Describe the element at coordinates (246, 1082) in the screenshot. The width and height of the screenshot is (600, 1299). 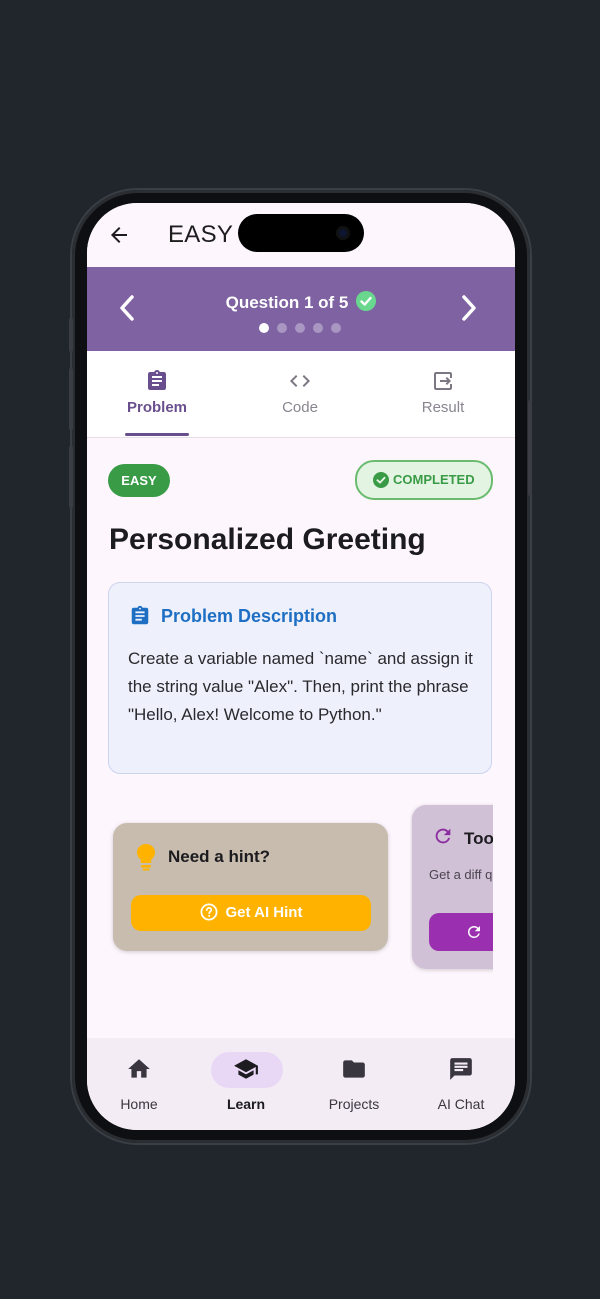
I see `nav-learn: Learn` at that location.